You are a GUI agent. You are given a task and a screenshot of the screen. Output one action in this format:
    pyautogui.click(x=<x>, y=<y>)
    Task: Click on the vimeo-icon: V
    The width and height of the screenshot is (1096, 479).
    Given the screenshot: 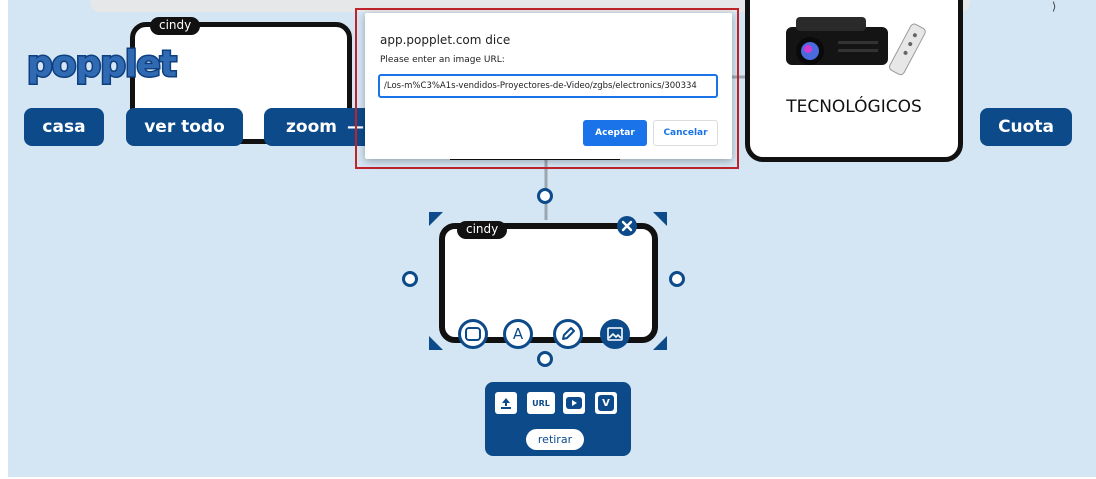 What is the action you would take?
    pyautogui.click(x=606, y=403)
    